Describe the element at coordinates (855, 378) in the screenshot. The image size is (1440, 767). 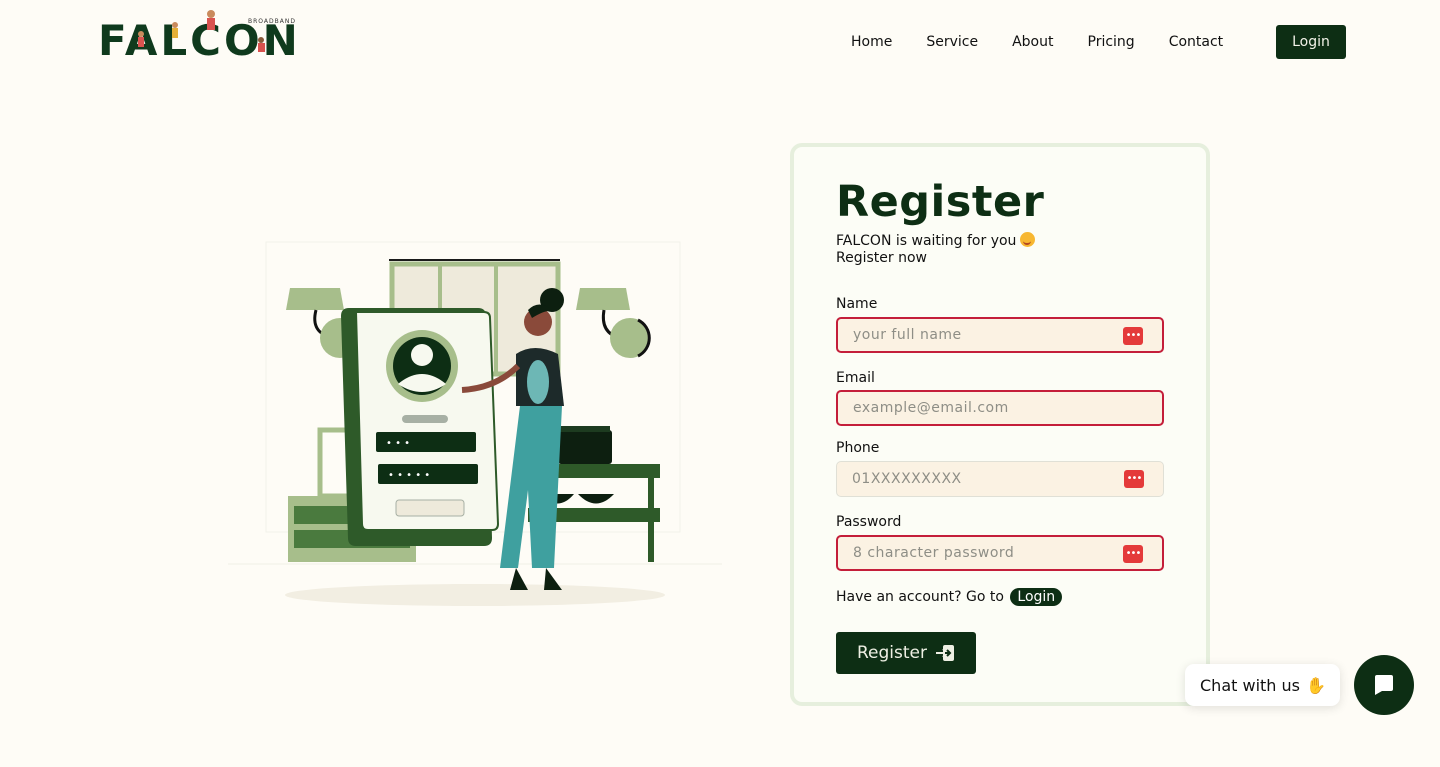
I see `email-label: Email` at that location.